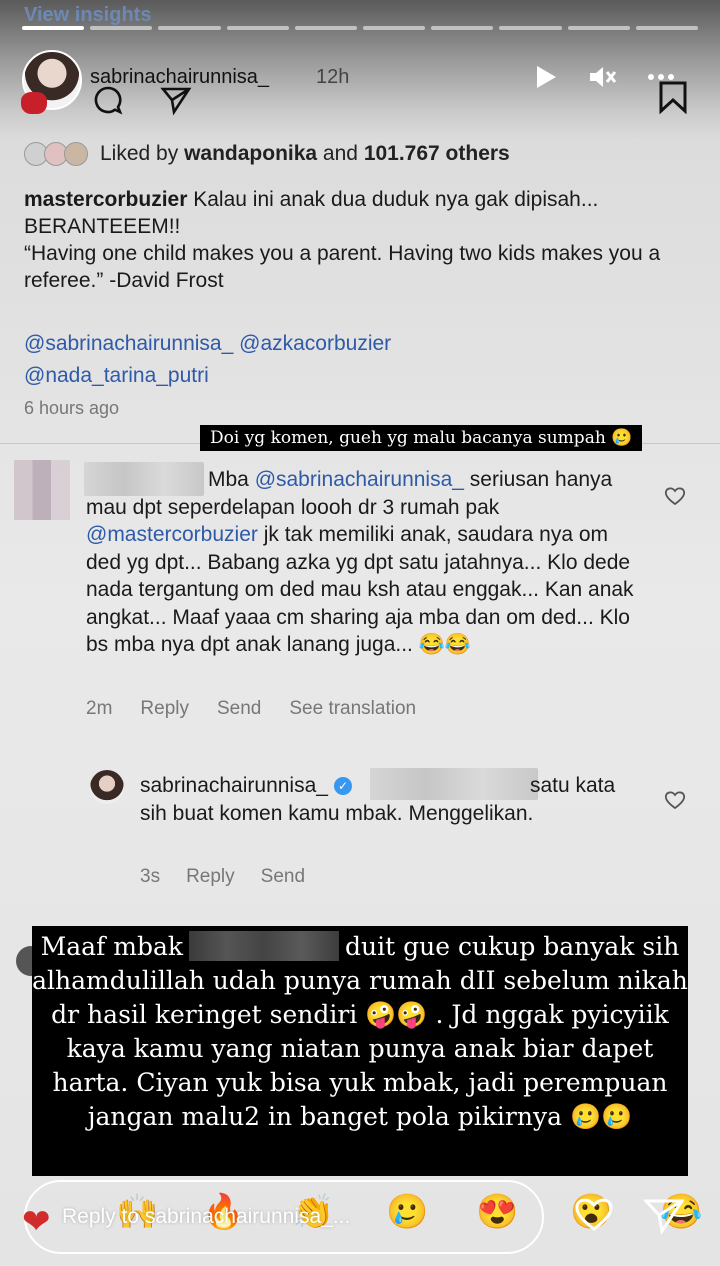 Image resolution: width=720 pixels, height=1266 pixels. I want to click on likes-mid: and, so click(340, 153).